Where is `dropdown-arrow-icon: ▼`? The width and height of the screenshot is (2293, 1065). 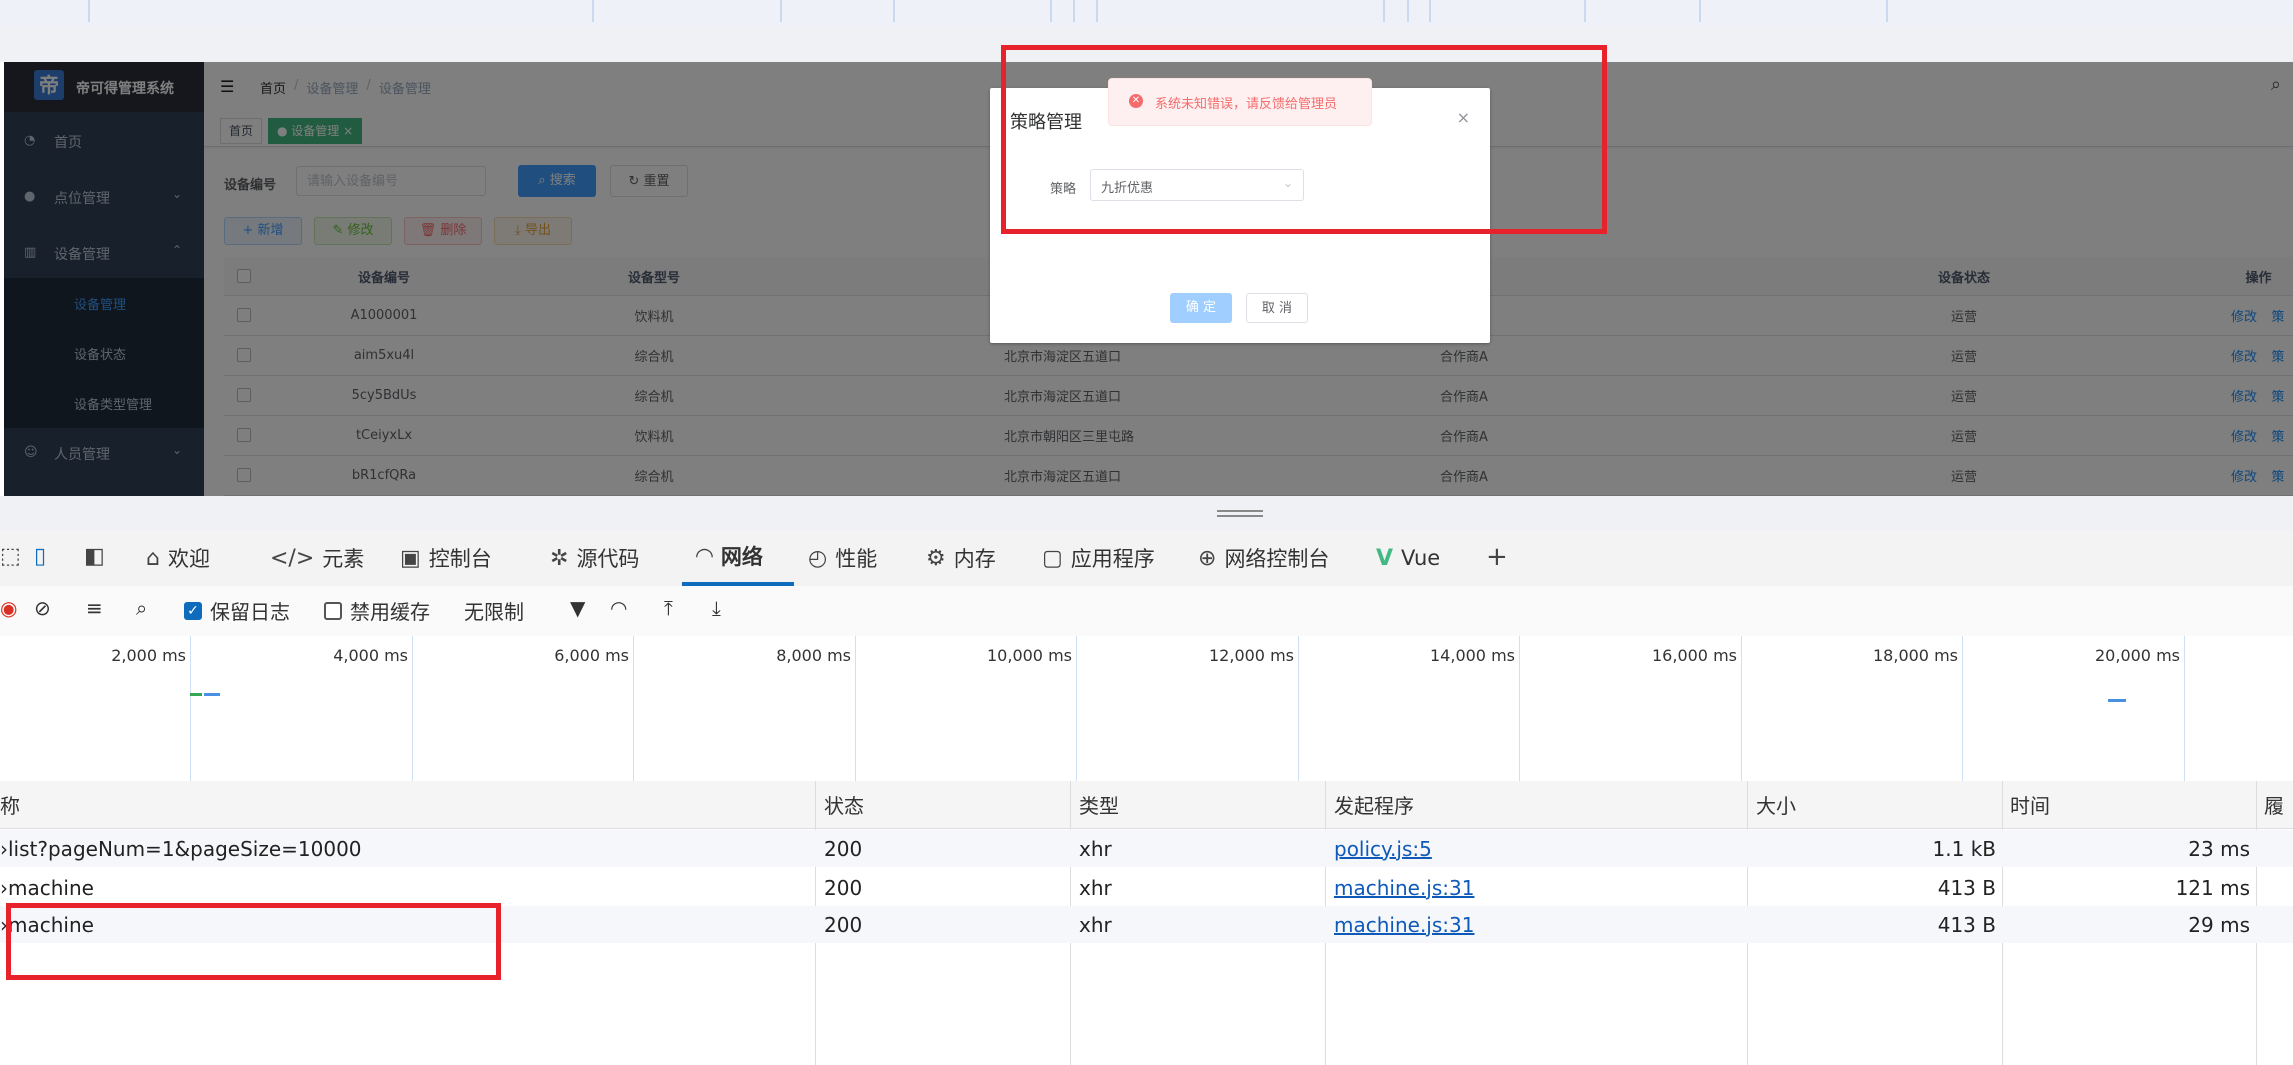 dropdown-arrow-icon: ▼ is located at coordinates (577, 608).